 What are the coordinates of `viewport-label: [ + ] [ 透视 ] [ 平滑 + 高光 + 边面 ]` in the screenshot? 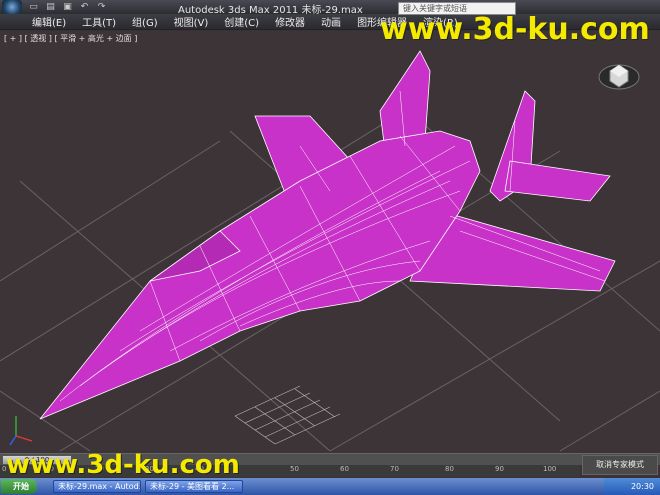 It's located at (70, 38).